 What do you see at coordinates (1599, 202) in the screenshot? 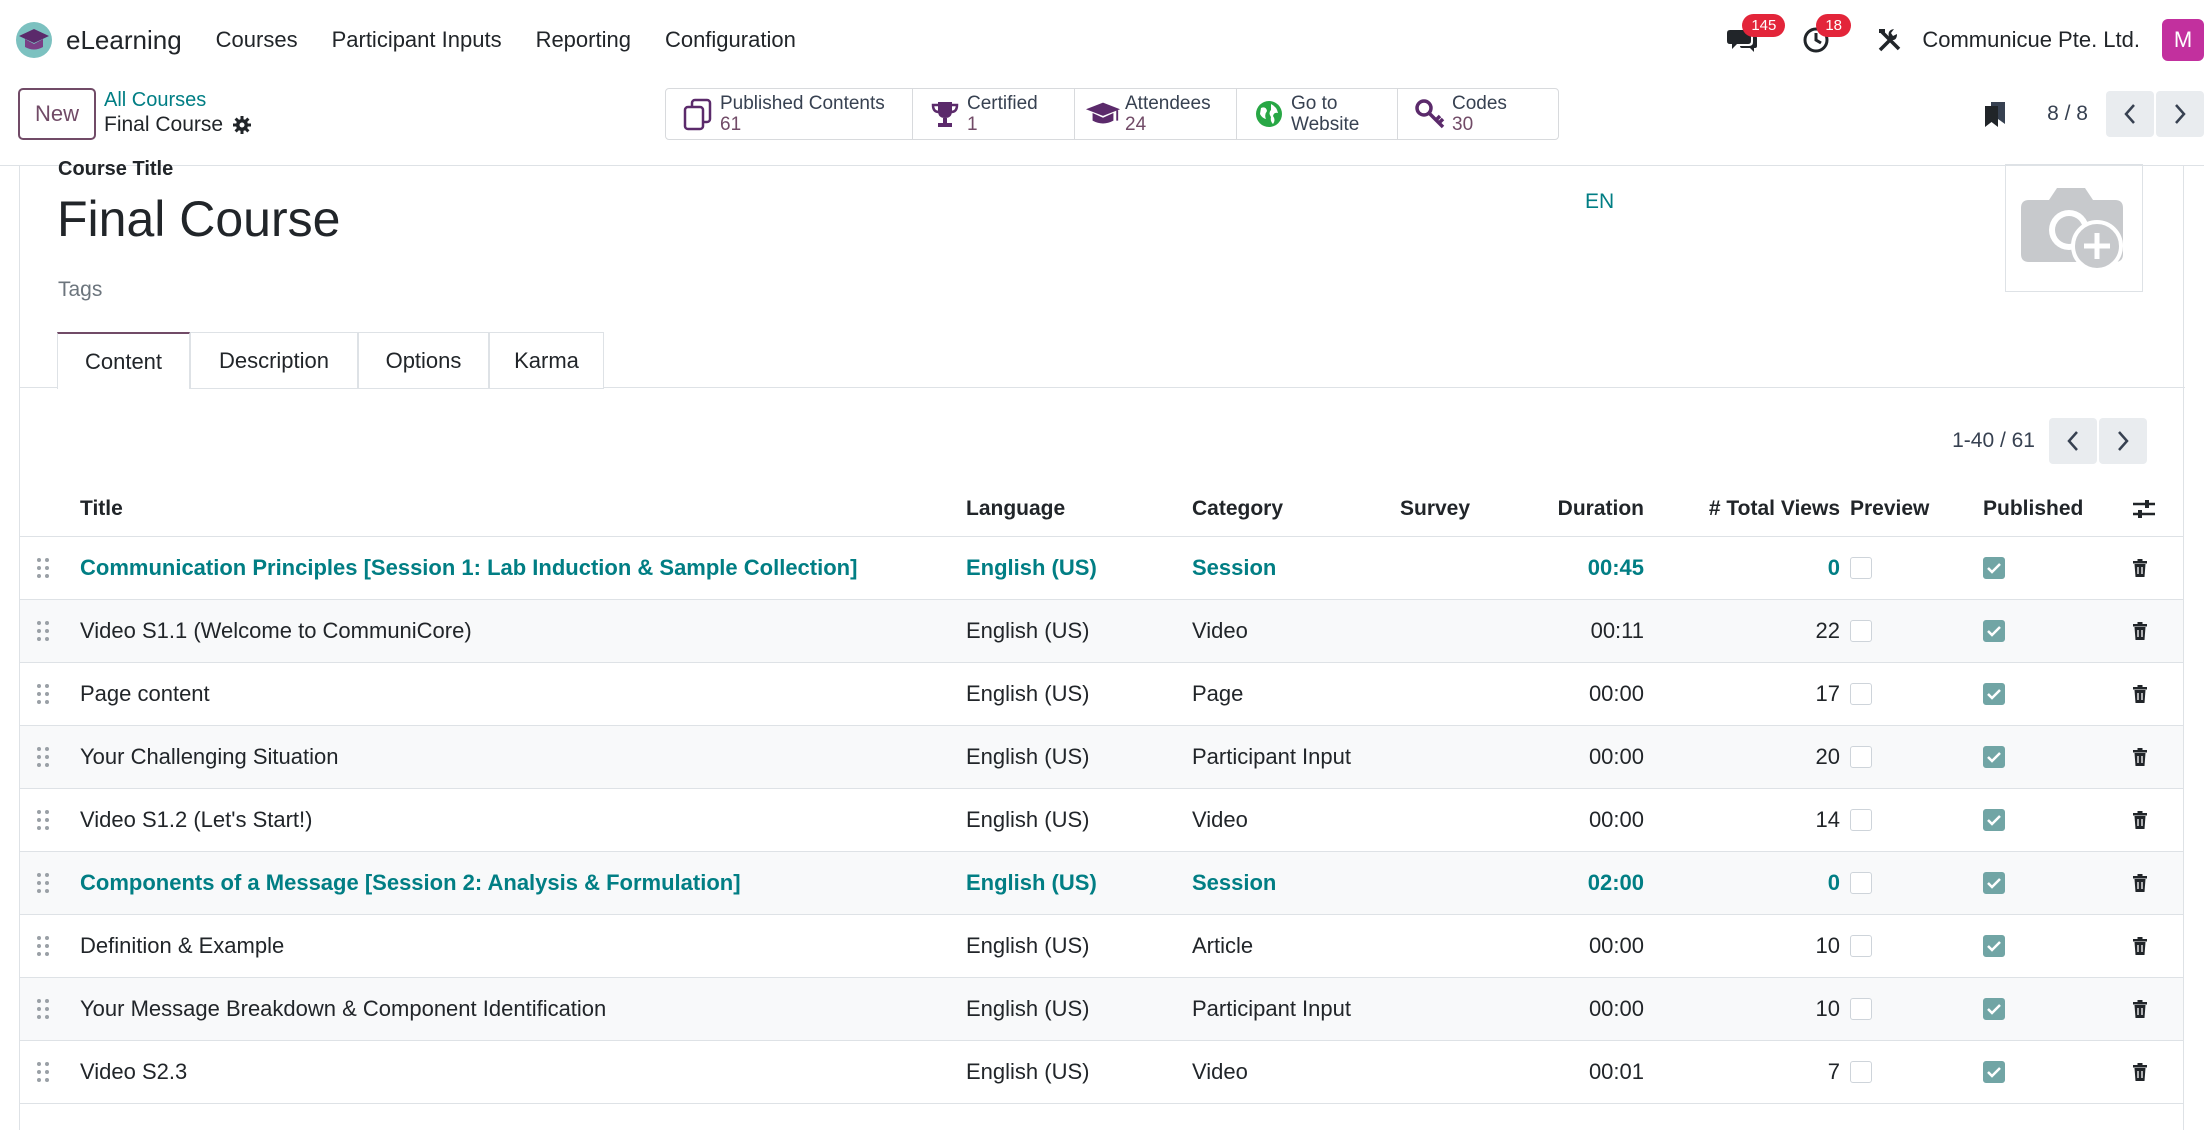
I see `translate-button: EN` at bounding box center [1599, 202].